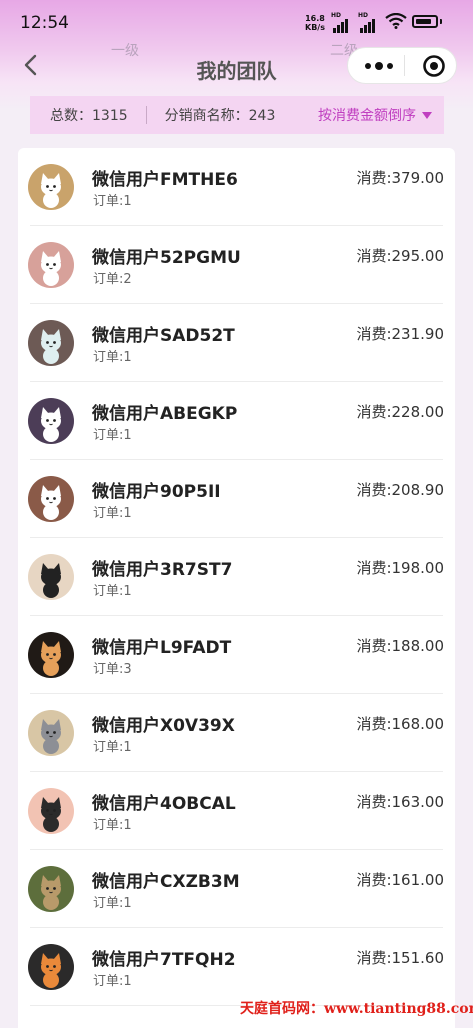  What do you see at coordinates (165, 414) in the screenshot?
I see `member-name: 微信用户ABEGKP` at bounding box center [165, 414].